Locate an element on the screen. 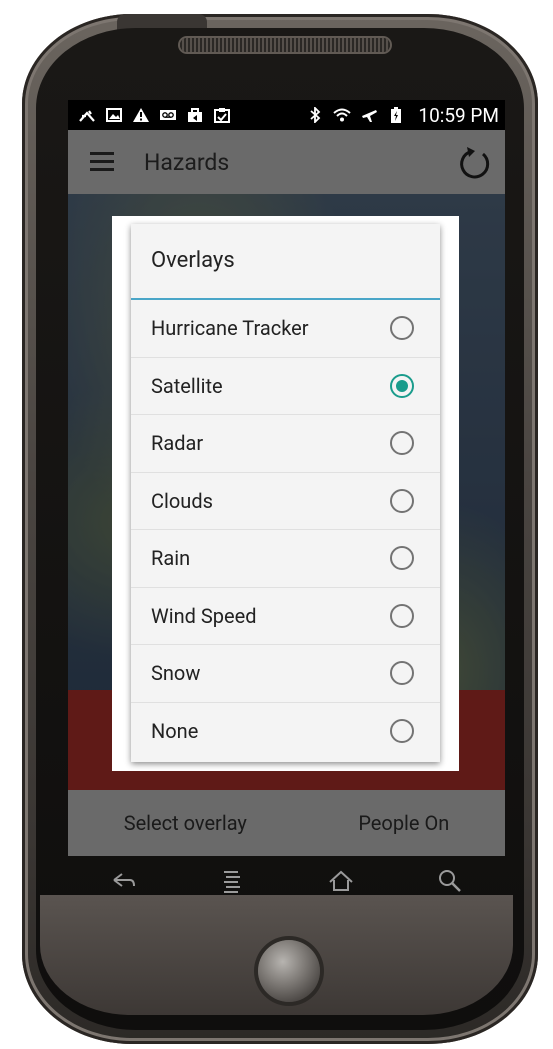 This screenshot has height=1049, width=553. shop-bag-icon is located at coordinates (195, 115).